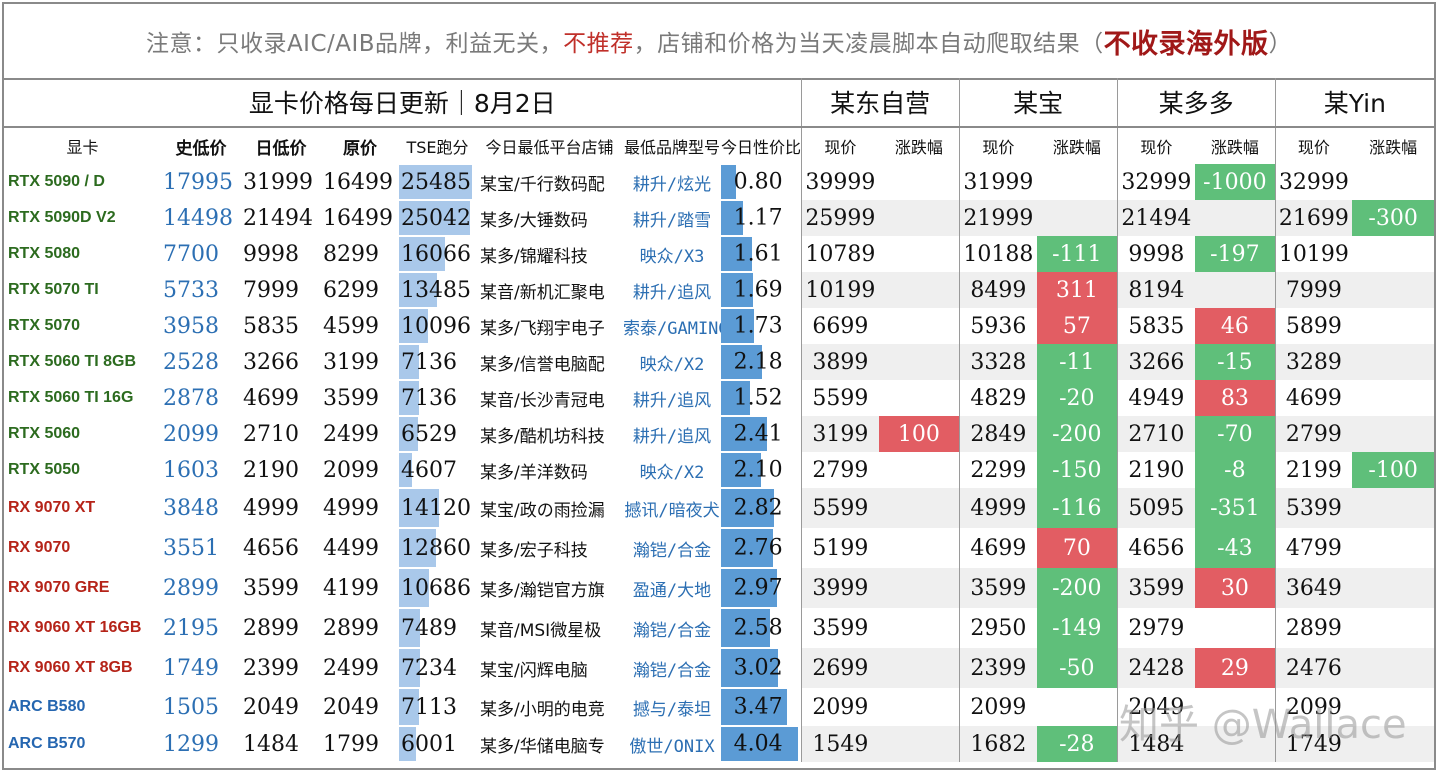 The height and width of the screenshot is (773, 1440). Describe the element at coordinates (1393, 218) in the screenshot. I see `dy-change: -300` at that location.